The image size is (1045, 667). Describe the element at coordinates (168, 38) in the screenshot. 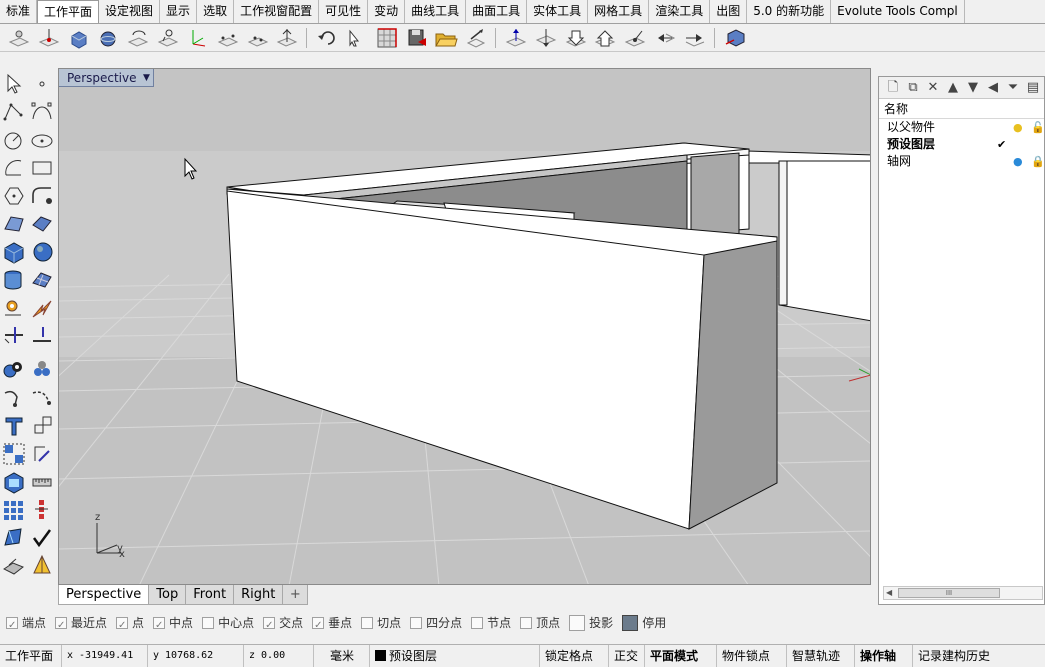

I see `cplane-3point-icon` at that location.